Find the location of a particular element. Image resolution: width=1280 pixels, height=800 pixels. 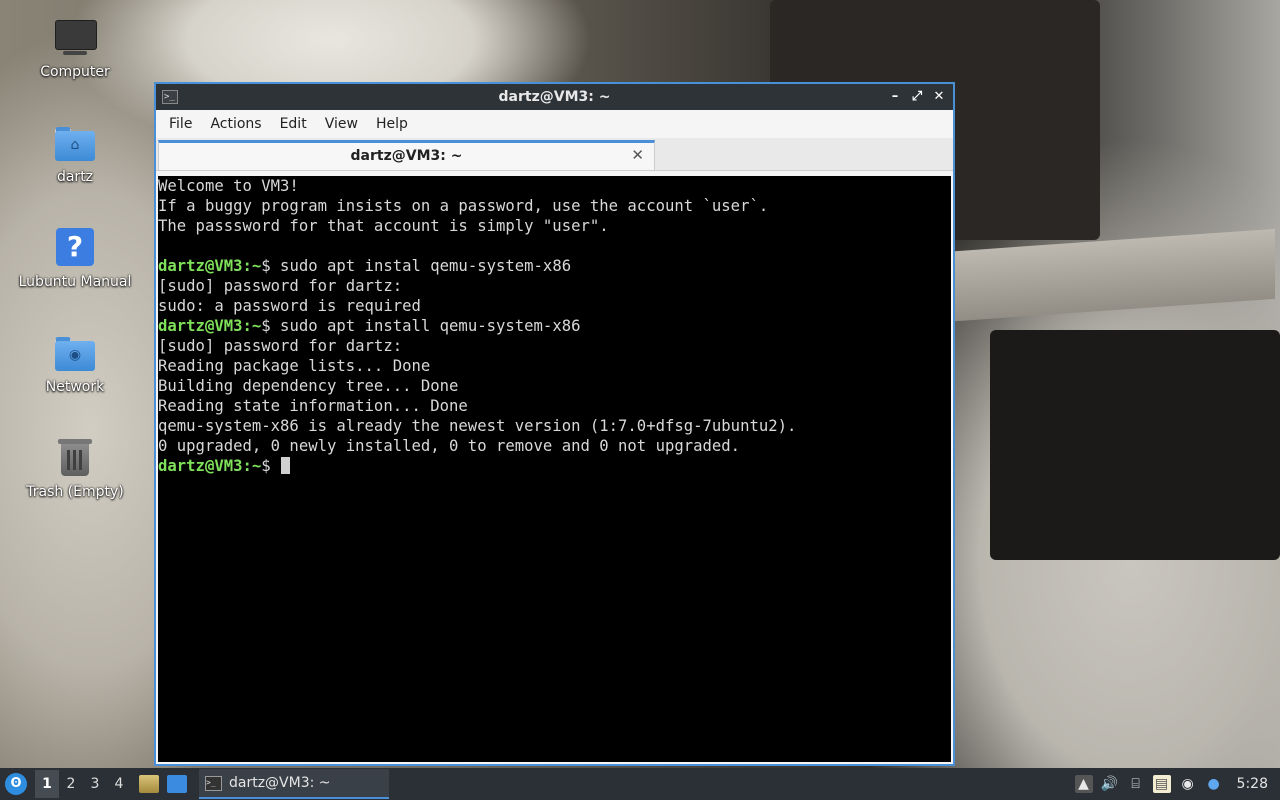

terminal-input: $ is located at coordinates (270, 466).